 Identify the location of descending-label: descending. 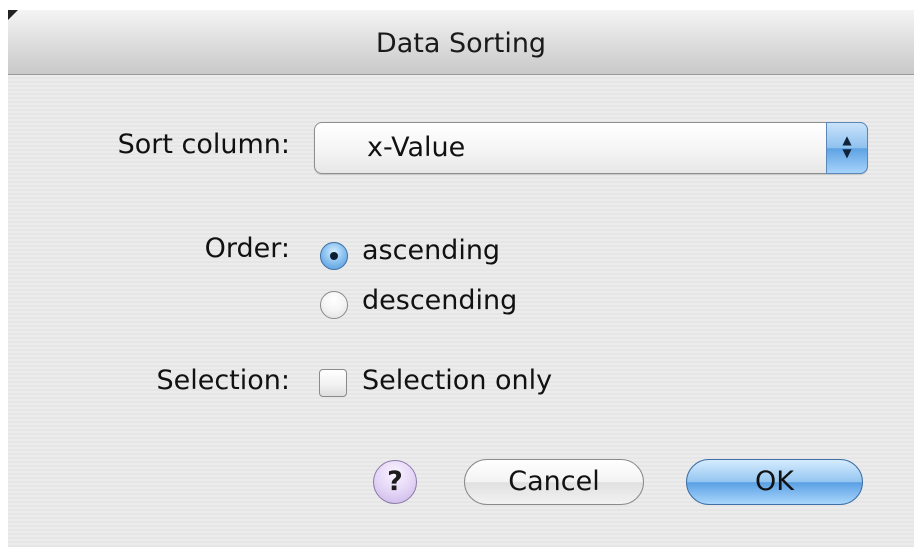
(439, 300).